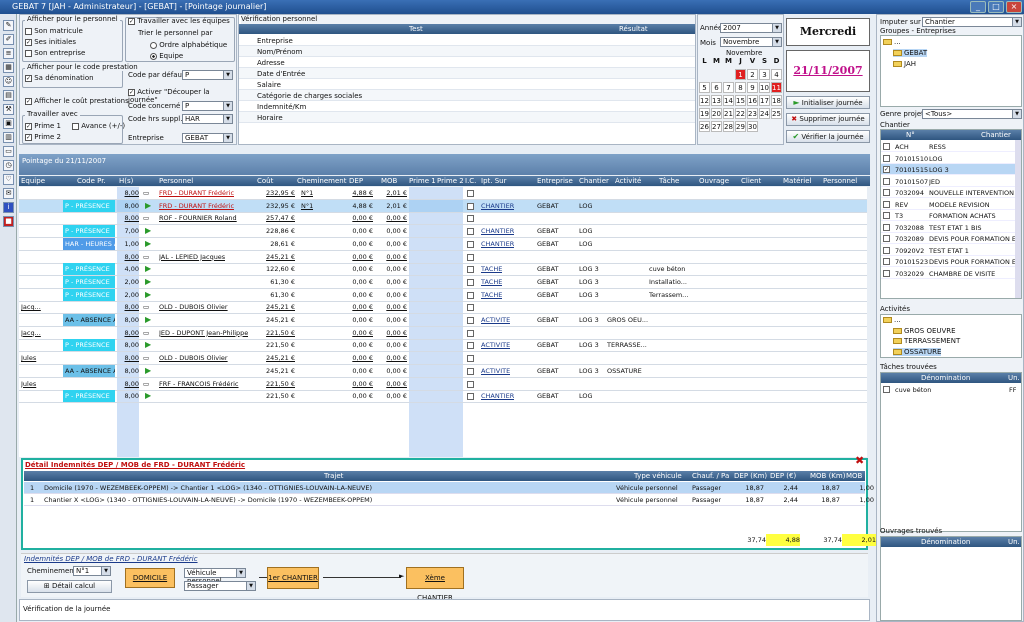  What do you see at coordinates (199, 384) in the screenshot?
I see `person-cell: FRF - FRANCOIS Frédéric` at bounding box center [199, 384].